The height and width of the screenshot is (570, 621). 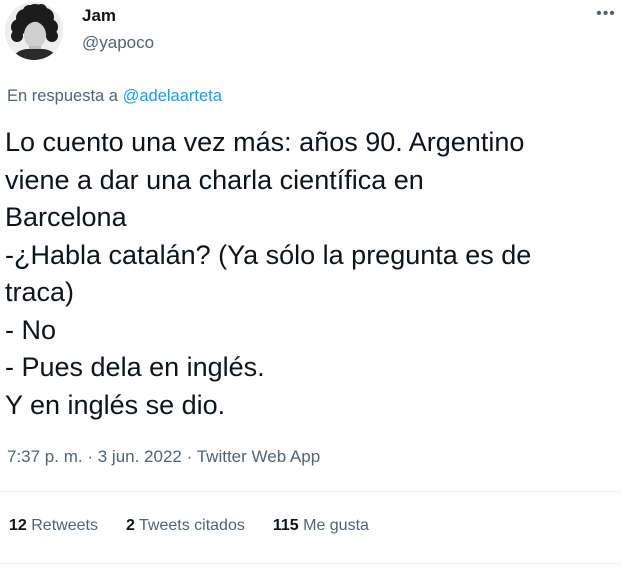 What do you see at coordinates (18, 525) in the screenshot?
I see `retweets-count: 12` at bounding box center [18, 525].